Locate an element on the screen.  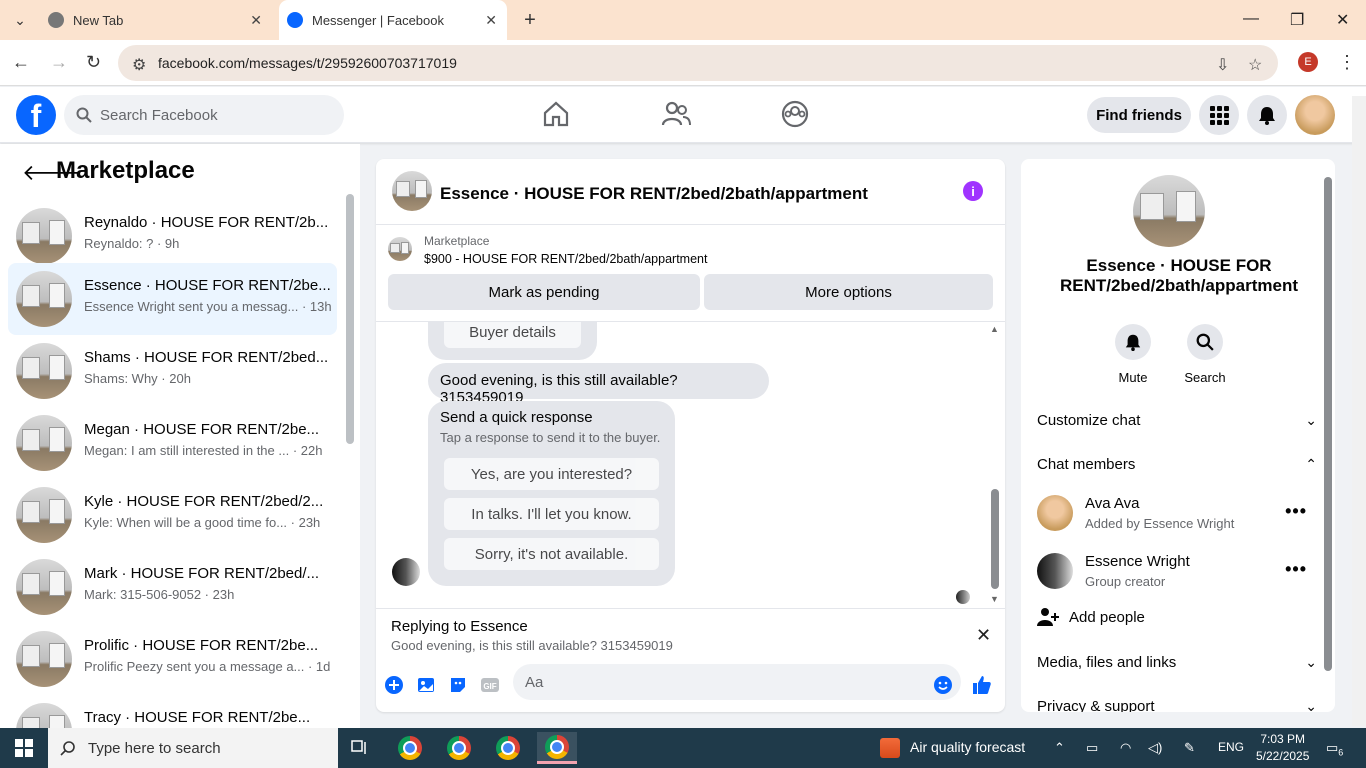
tab-title: New Tab is located at coordinates (98, 20).